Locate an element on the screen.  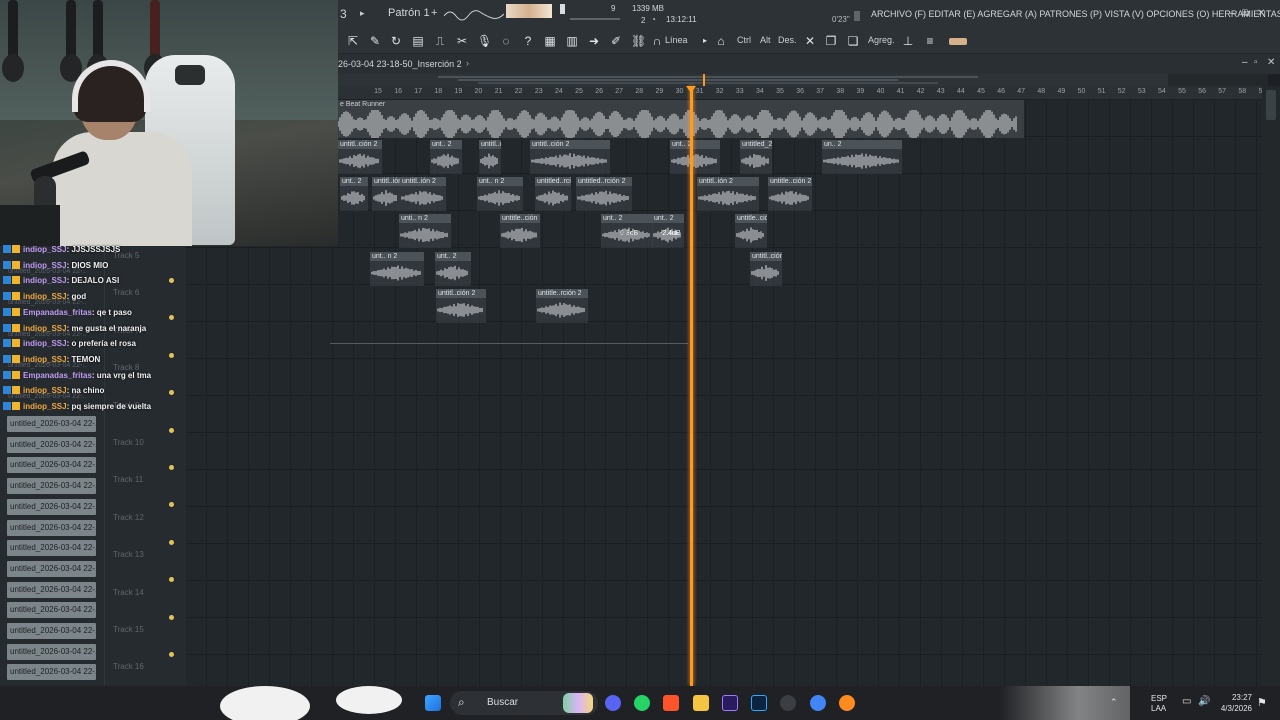
language-top: ESP is located at coordinates (1159, 698).